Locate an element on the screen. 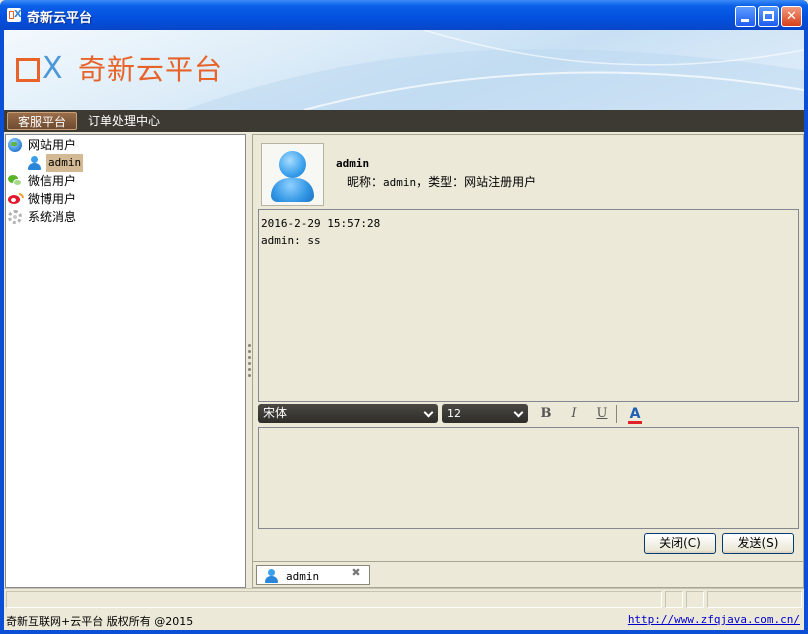 This screenshot has width=808, height=634. avatar is located at coordinates (292, 174).